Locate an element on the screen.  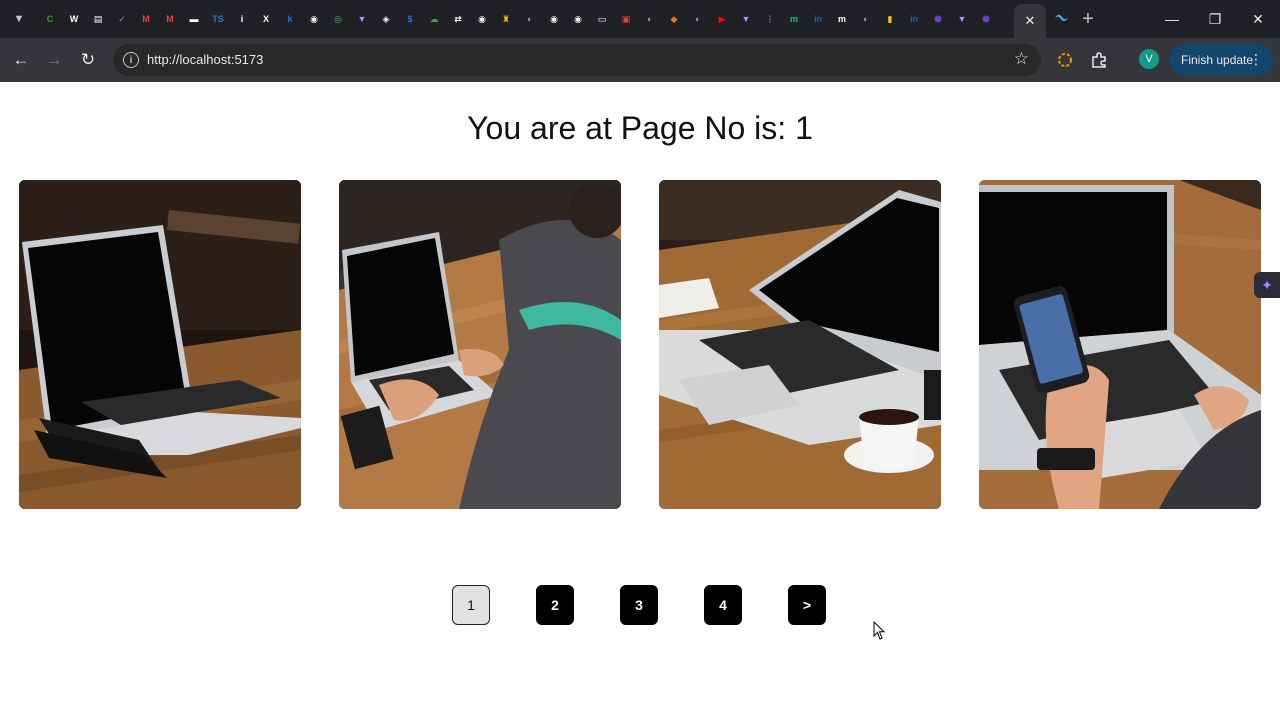
tailwind-tab-icon is located at coordinates (1061, 19).